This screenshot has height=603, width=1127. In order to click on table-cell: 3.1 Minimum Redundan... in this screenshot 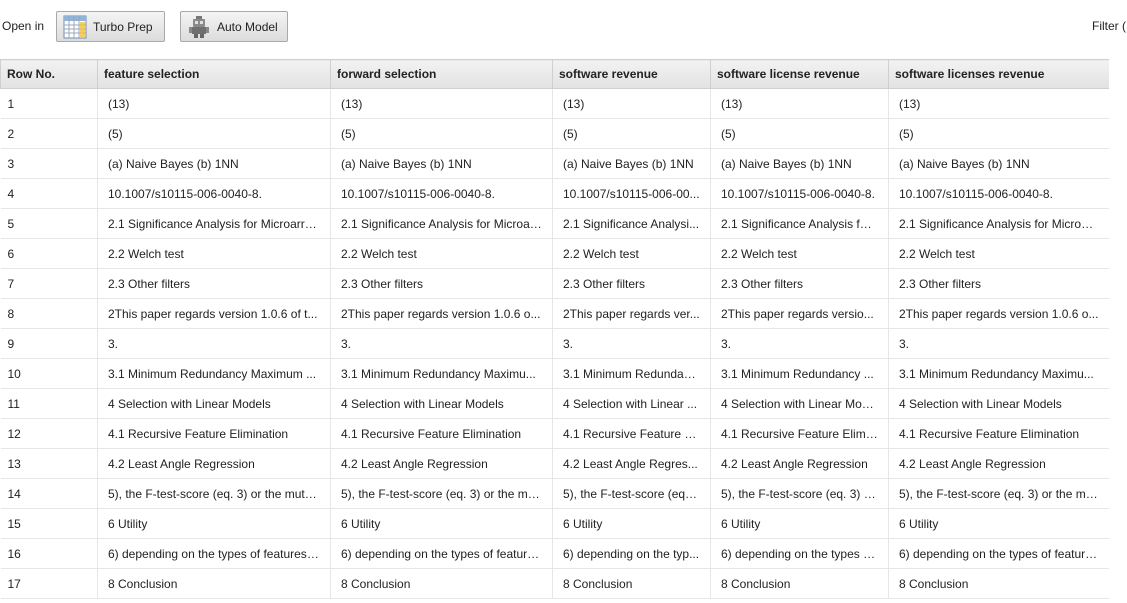, I will do `click(631, 373)`.